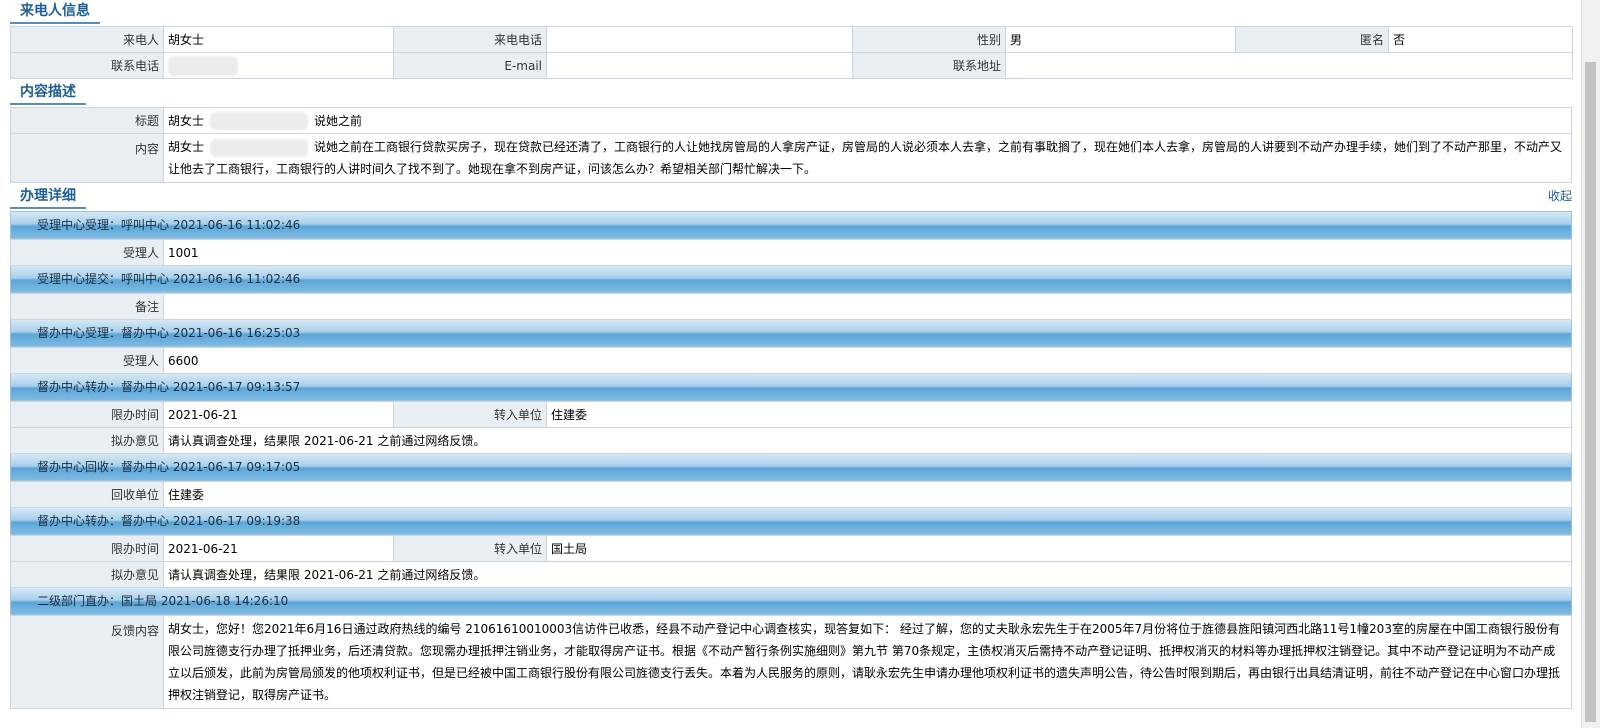  What do you see at coordinates (1312, 39) in the screenshot?
I see `anonymous-label: 匿名` at bounding box center [1312, 39].